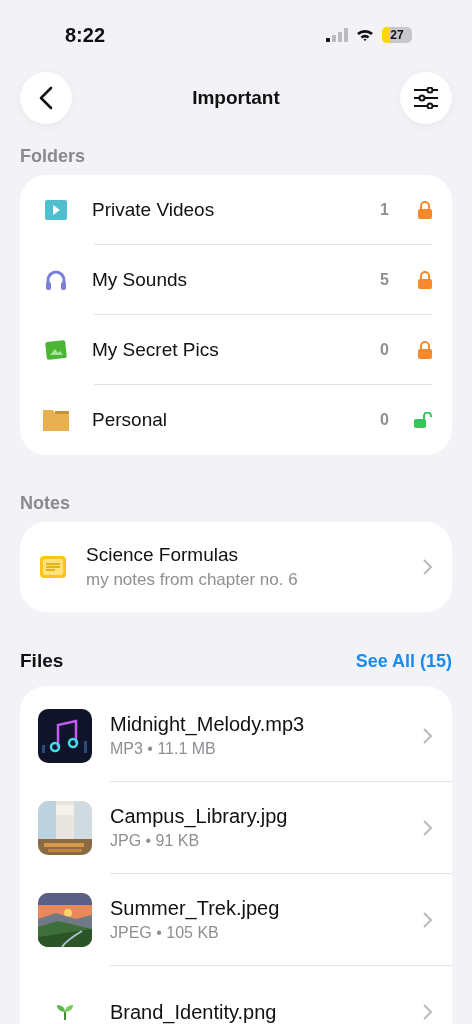 Image resolution: width=472 pixels, height=1024 pixels. I want to click on file-details: MP3 • 11.1 MB, so click(163, 749).